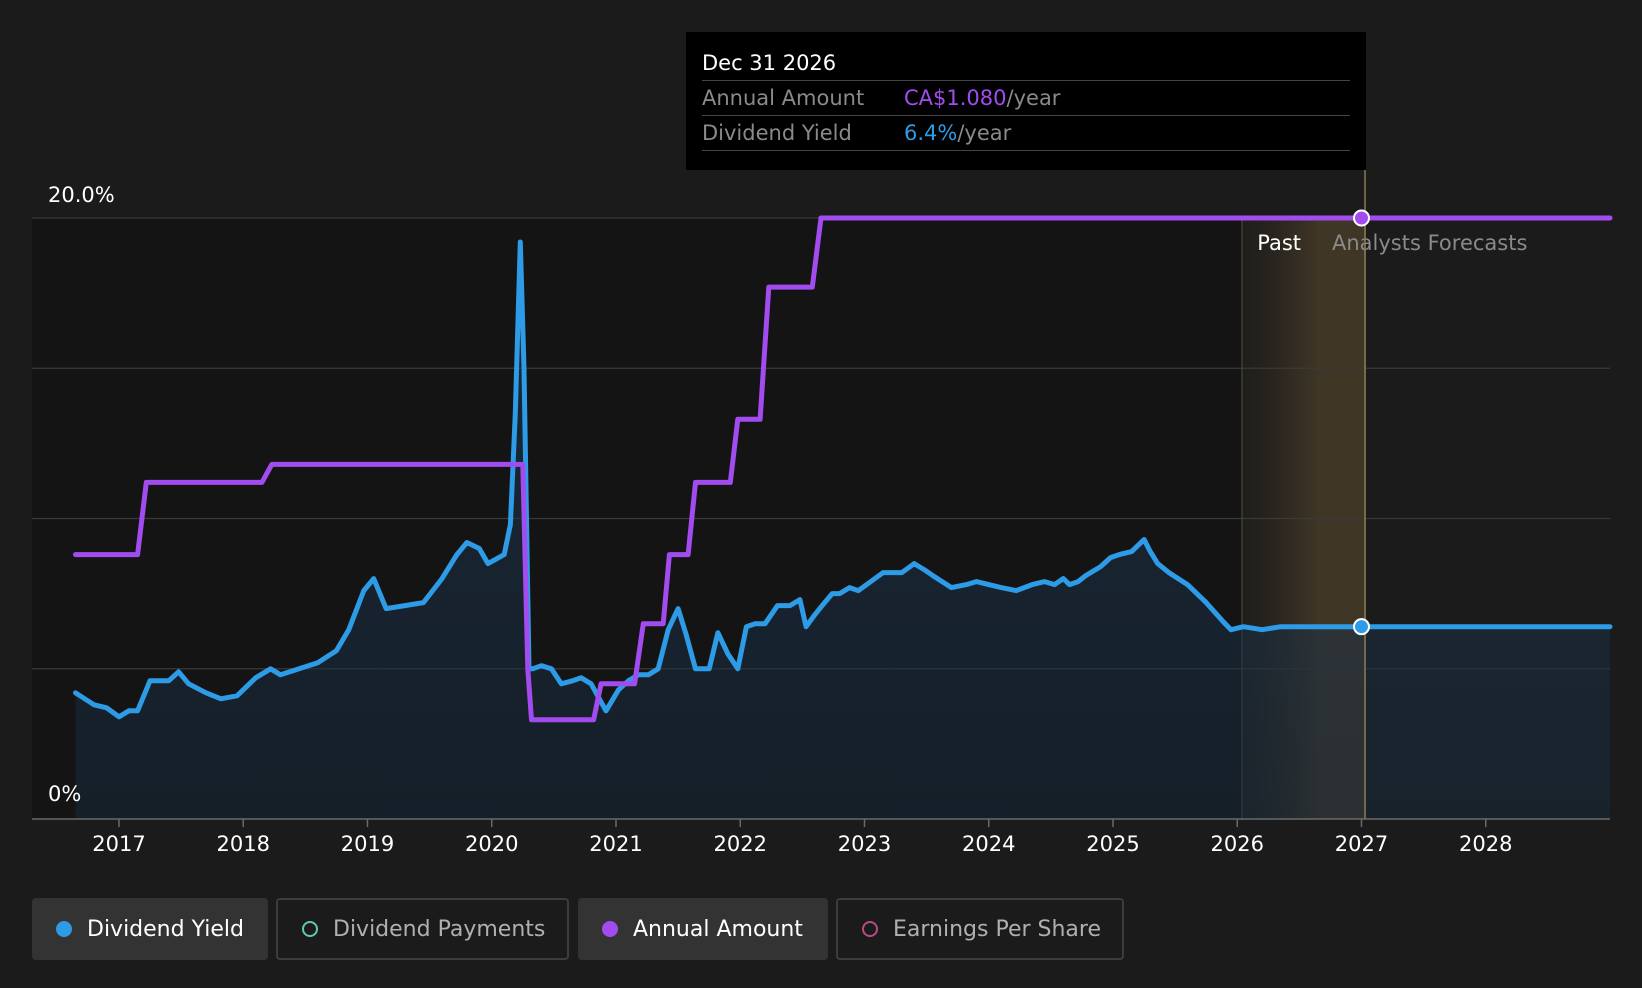 Image resolution: width=1642 pixels, height=988 pixels. What do you see at coordinates (615, 844) in the screenshot?
I see `x-tick-label: 2021` at bounding box center [615, 844].